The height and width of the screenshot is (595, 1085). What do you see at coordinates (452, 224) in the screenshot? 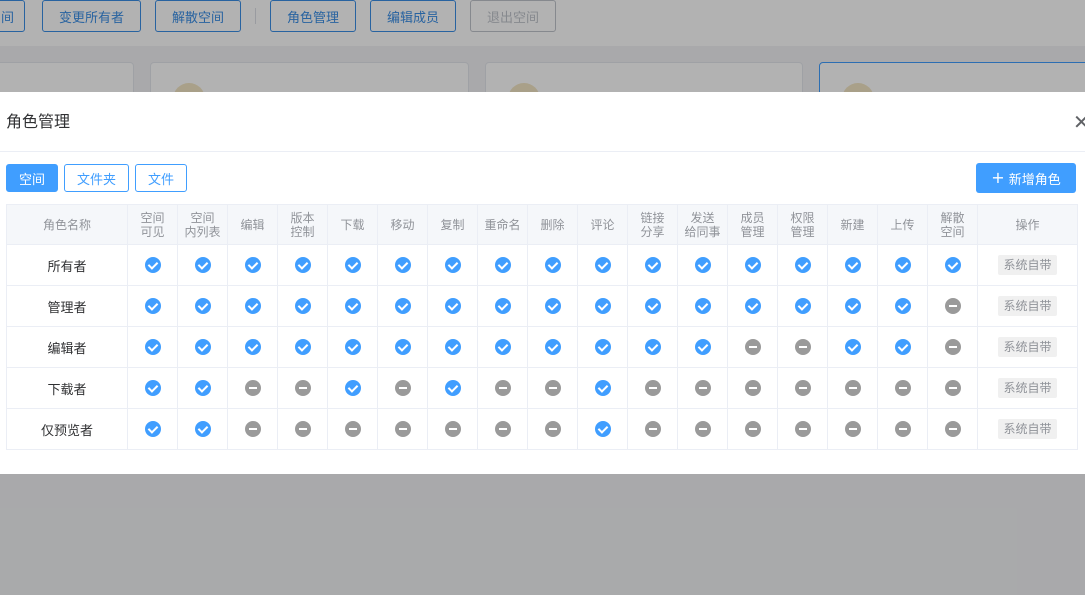
I see `column-header: 复制` at bounding box center [452, 224].